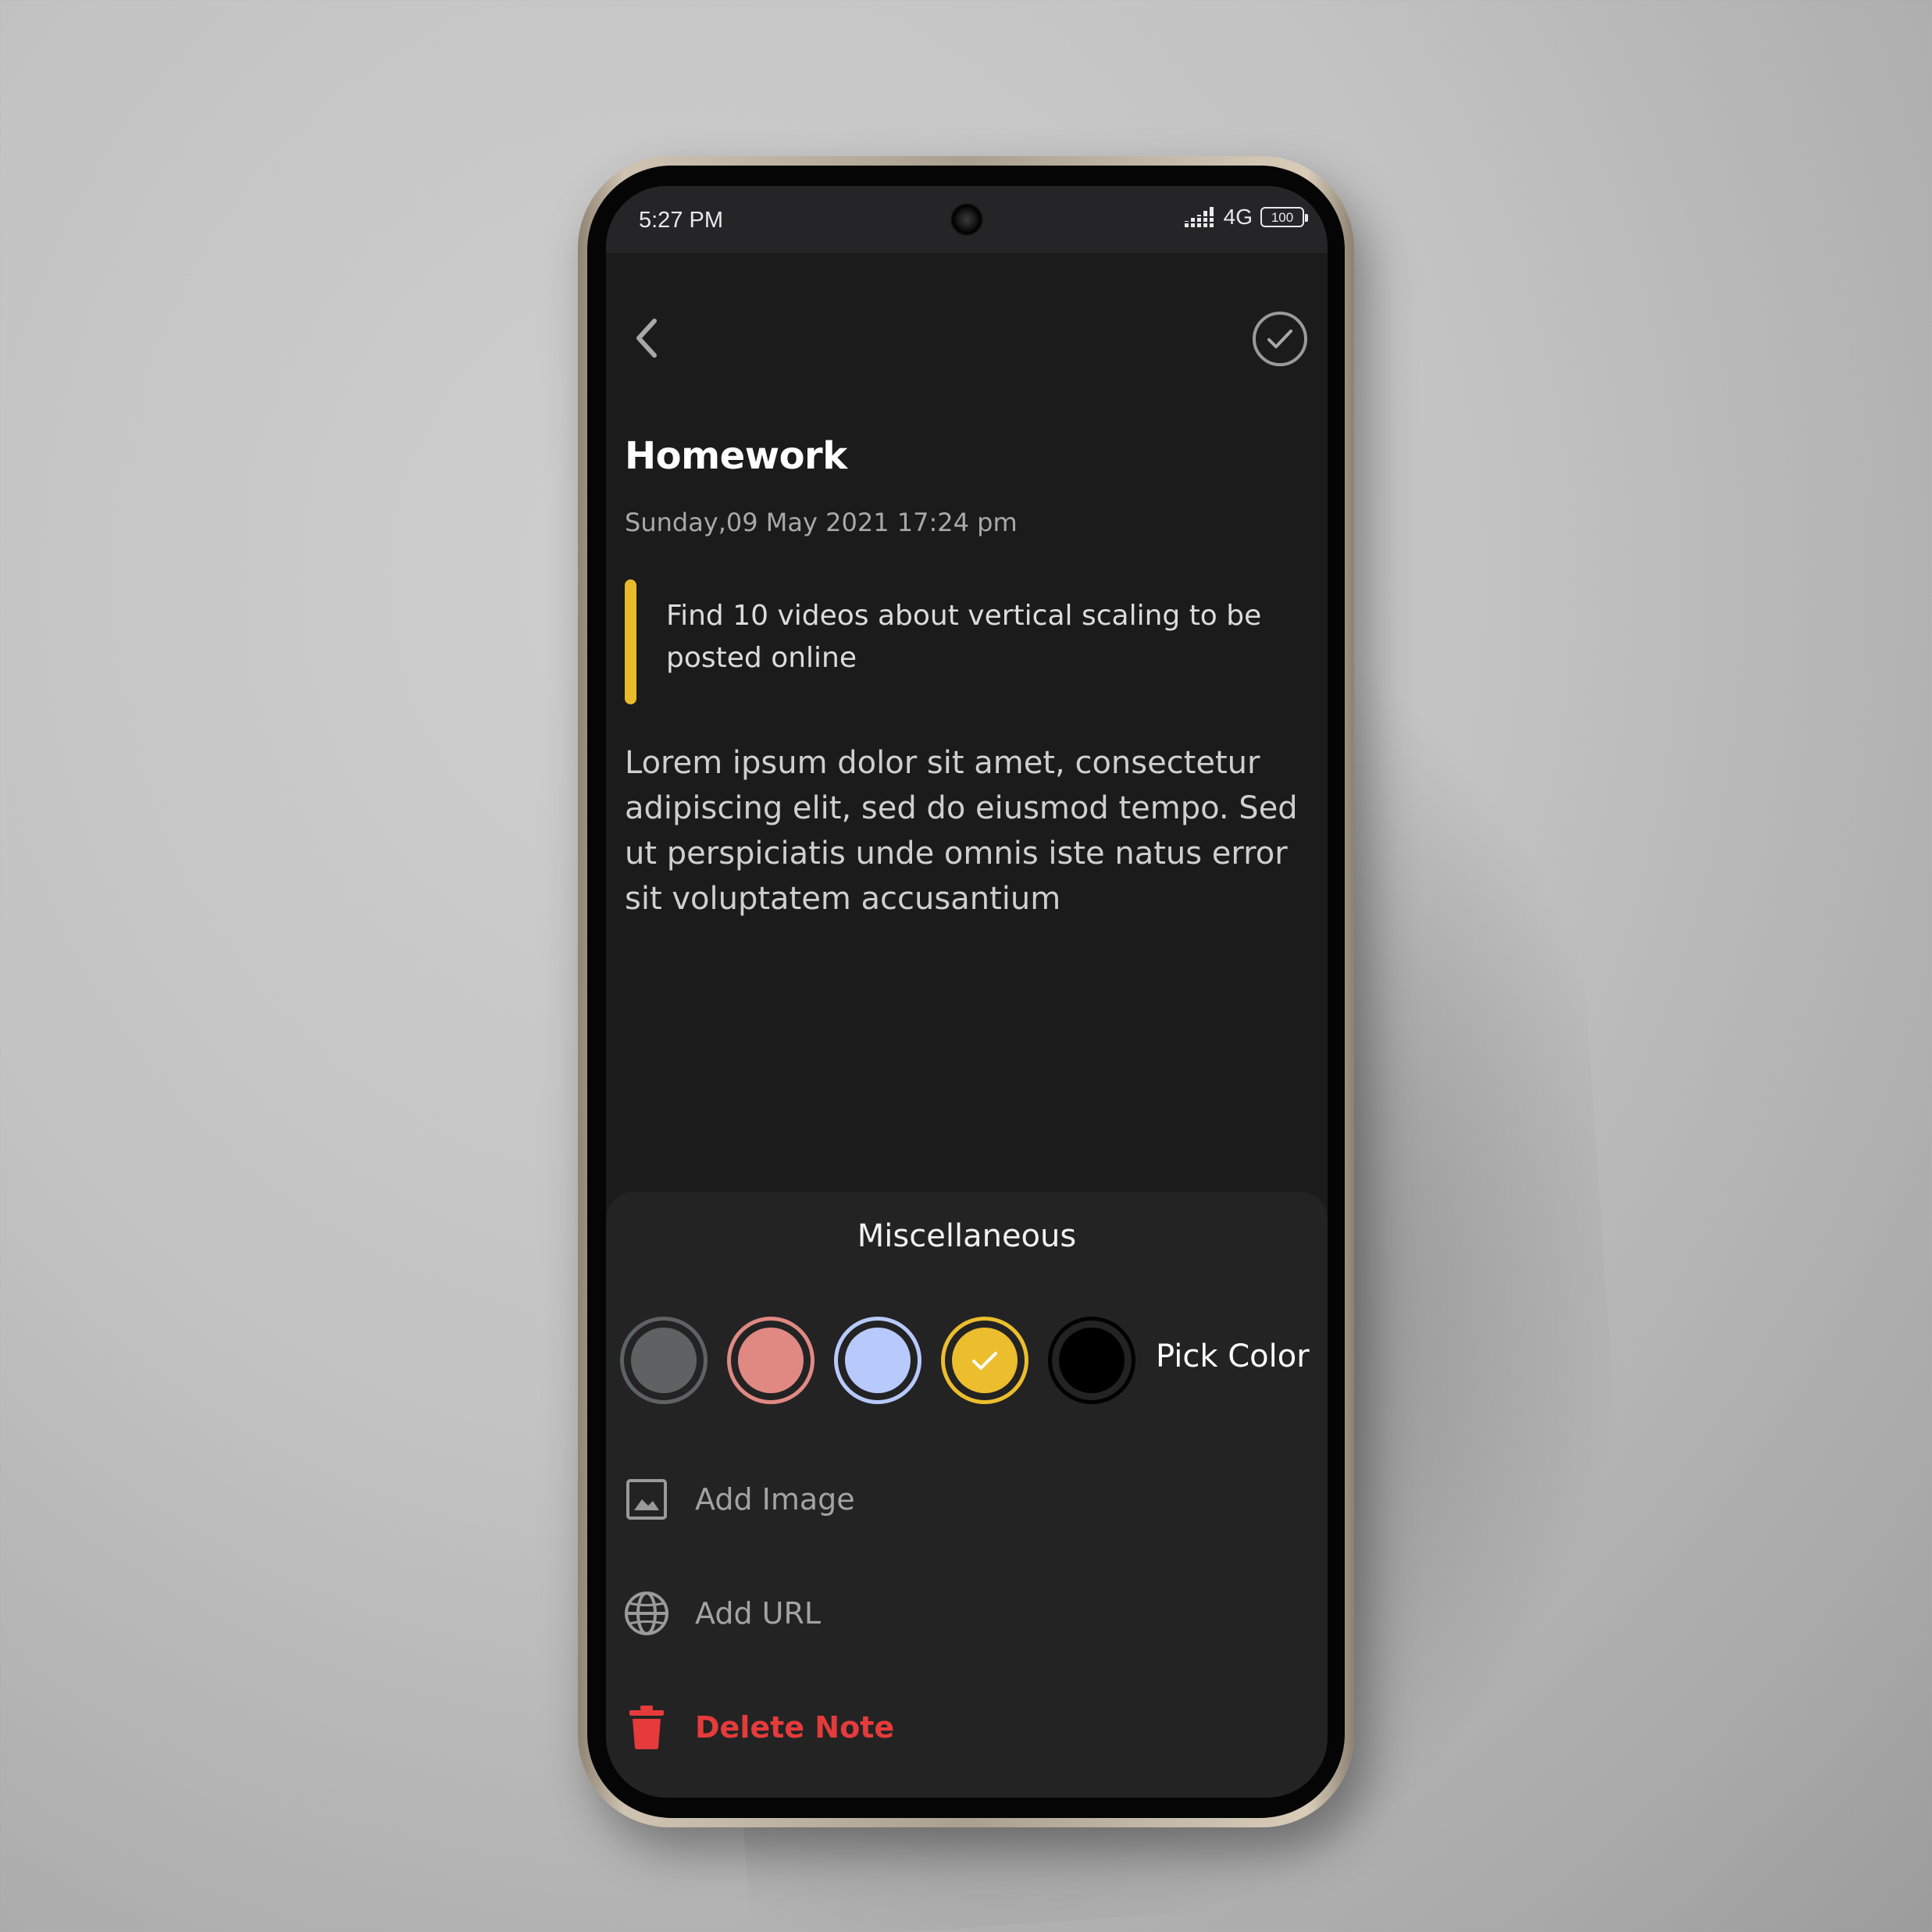 The image size is (1932, 1932). I want to click on add-image-label: Add Image, so click(775, 1499).